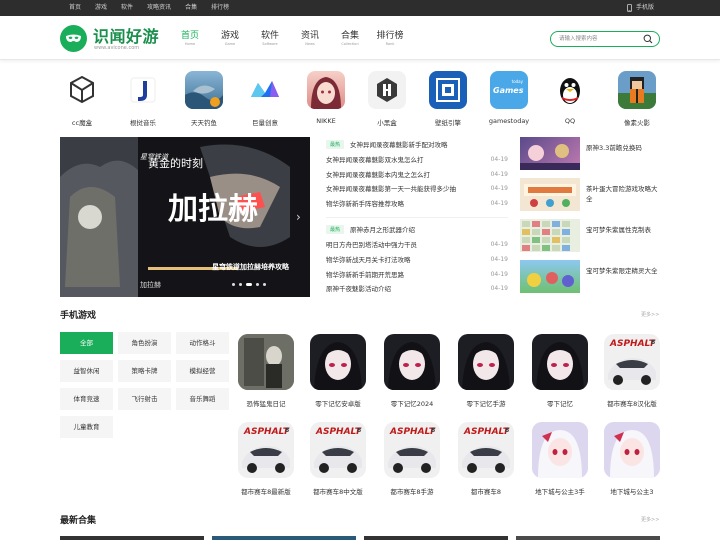 This screenshot has height=540, width=720. What do you see at coordinates (632, 371) in the screenshot?
I see `game-item: ASPHALT 8 都市赛车8汉化版` at bounding box center [632, 371].